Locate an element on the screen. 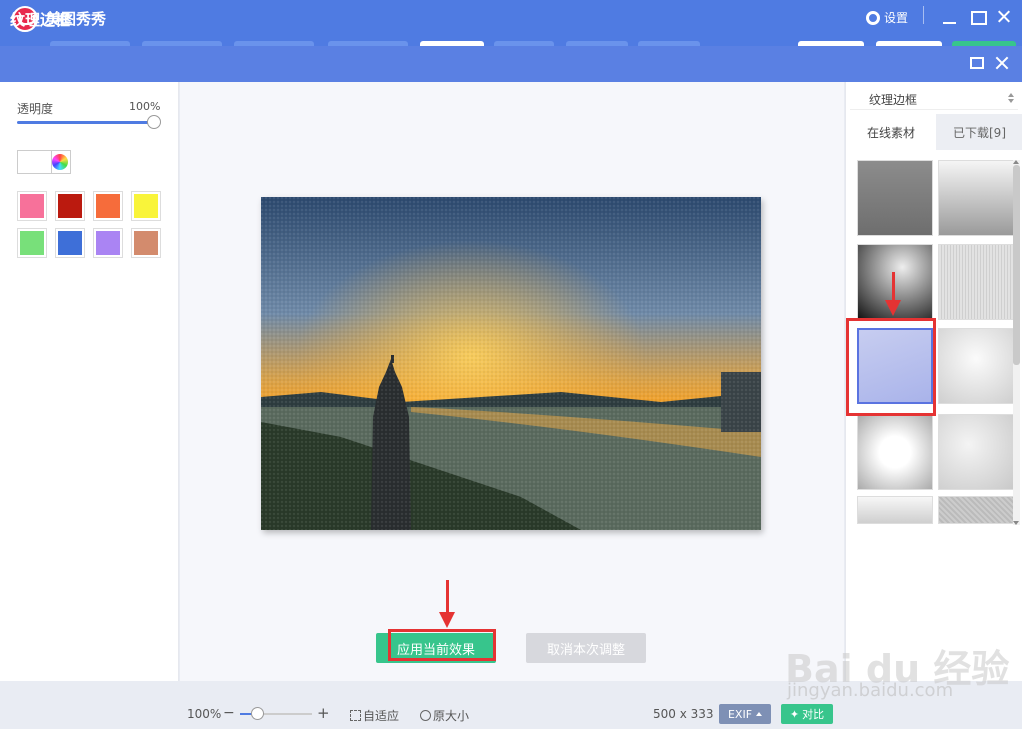  minimize-button is located at coordinates (950, 17).